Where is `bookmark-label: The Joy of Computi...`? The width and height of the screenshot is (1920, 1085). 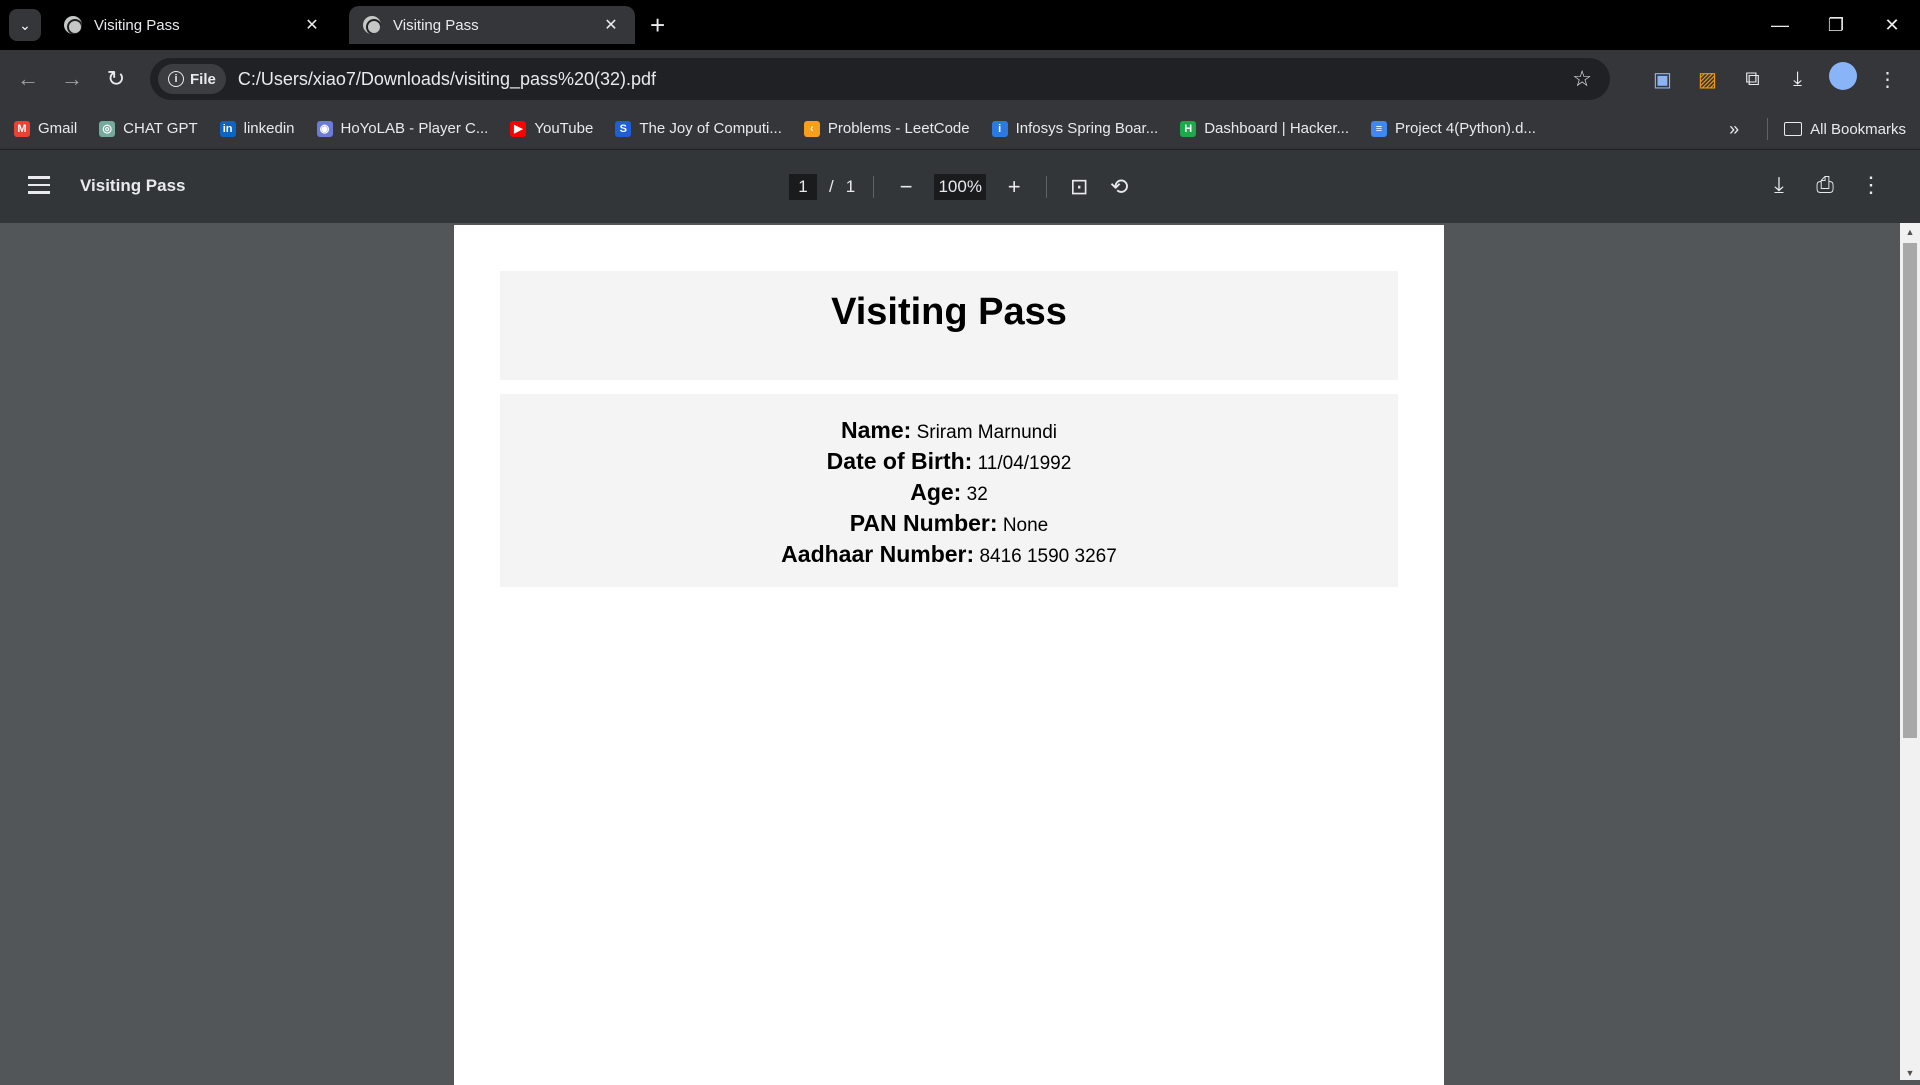
bookmark-label: The Joy of Computi... is located at coordinates (710, 128).